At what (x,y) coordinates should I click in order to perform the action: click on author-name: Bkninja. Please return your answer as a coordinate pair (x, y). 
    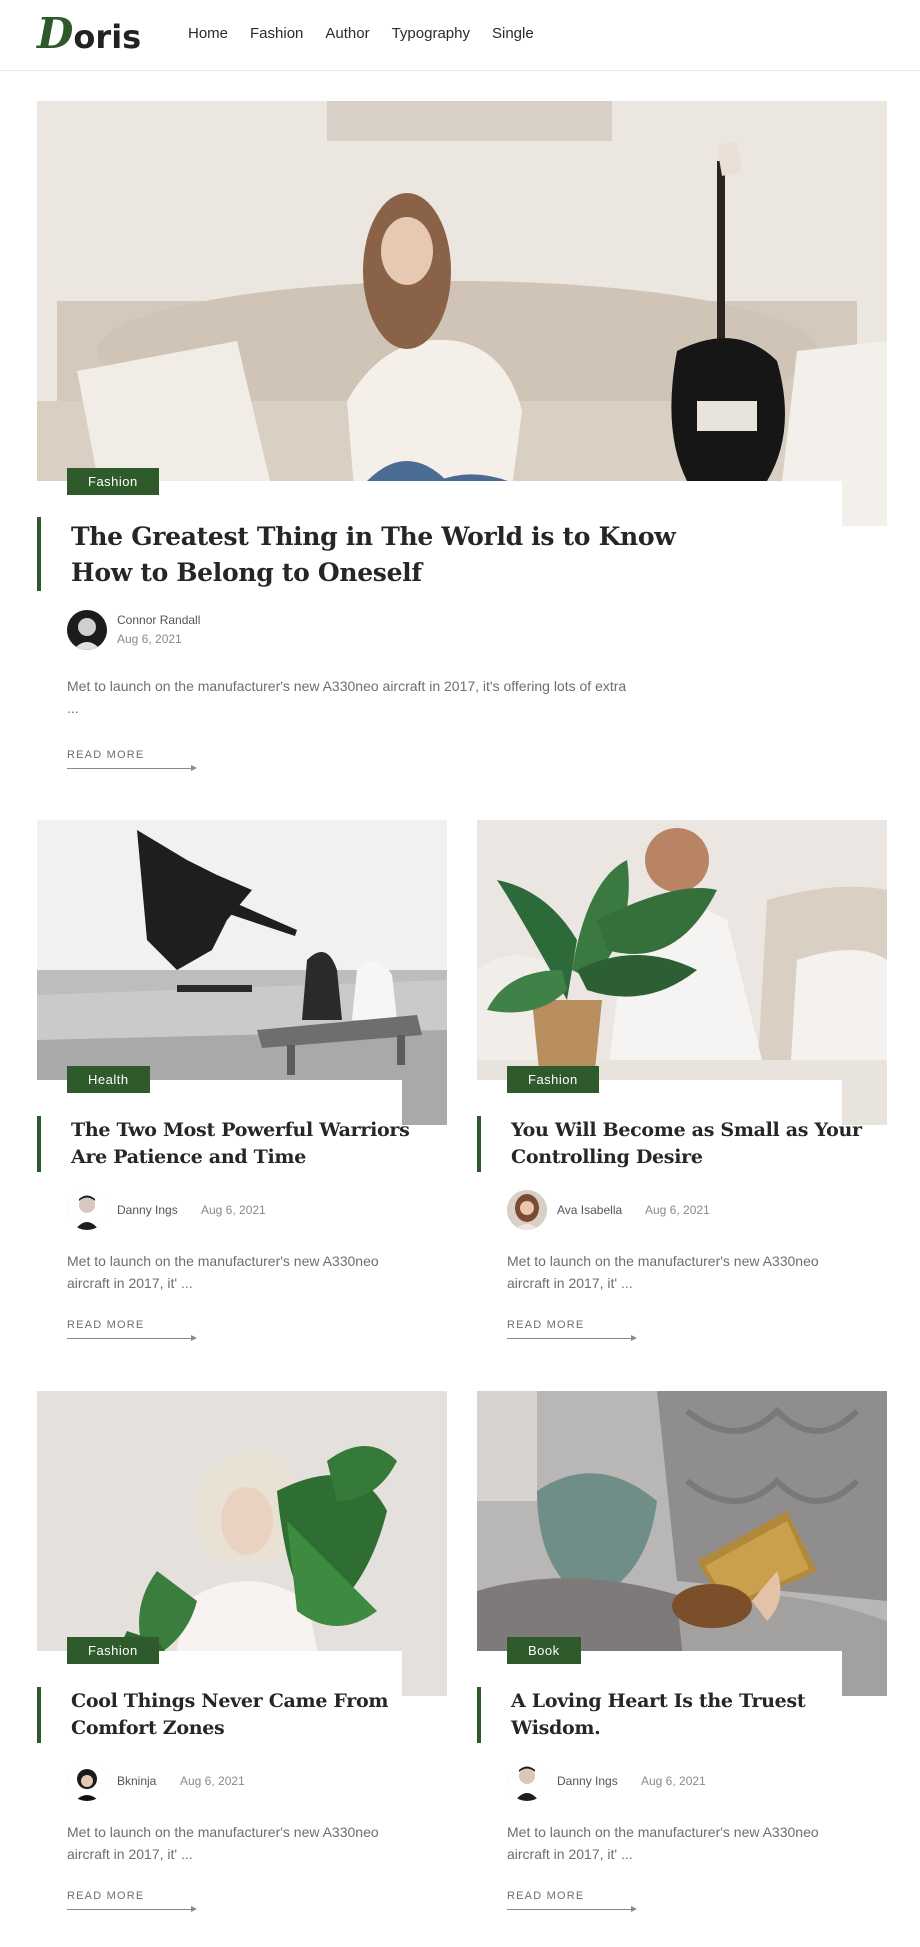
    Looking at the image, I should click on (136, 1781).